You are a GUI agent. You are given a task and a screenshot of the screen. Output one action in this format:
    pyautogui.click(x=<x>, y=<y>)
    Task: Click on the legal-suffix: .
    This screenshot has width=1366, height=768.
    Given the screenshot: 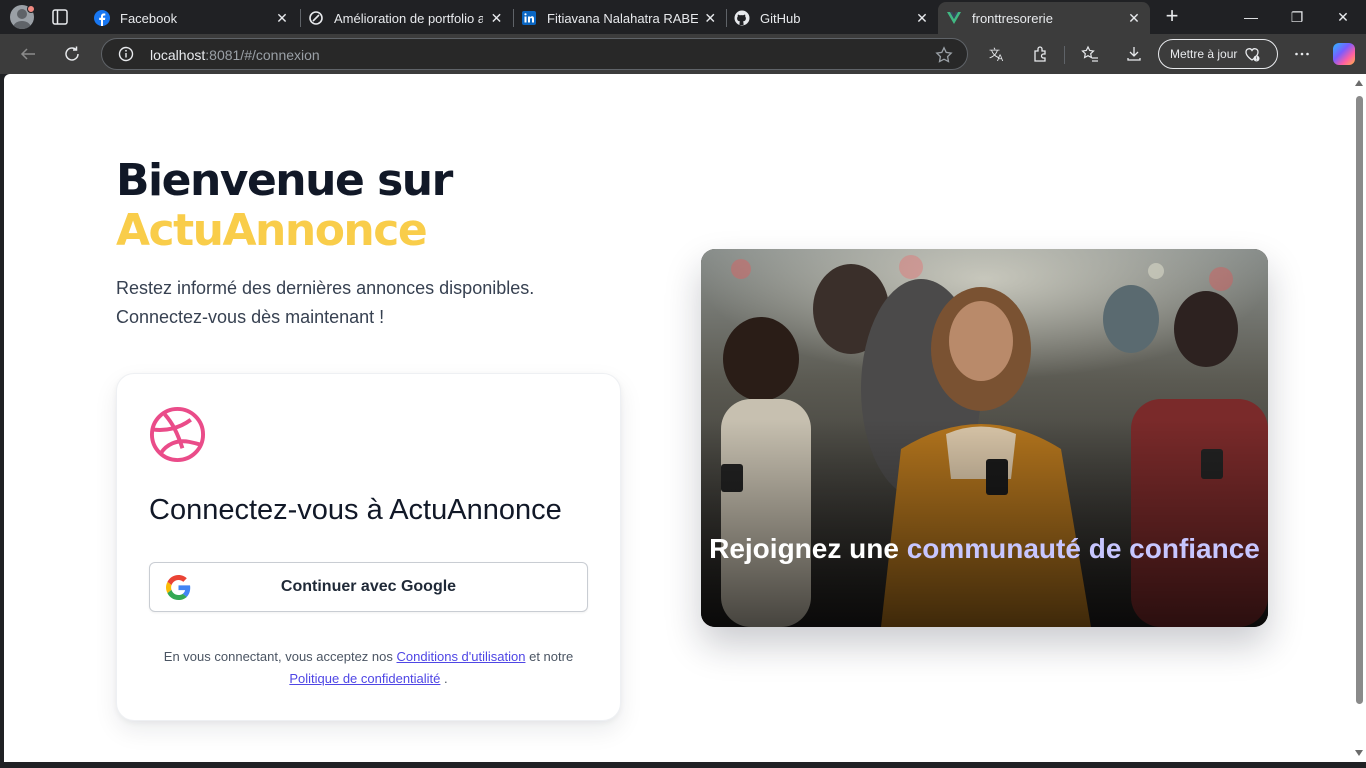 What is the action you would take?
    pyautogui.click(x=446, y=678)
    